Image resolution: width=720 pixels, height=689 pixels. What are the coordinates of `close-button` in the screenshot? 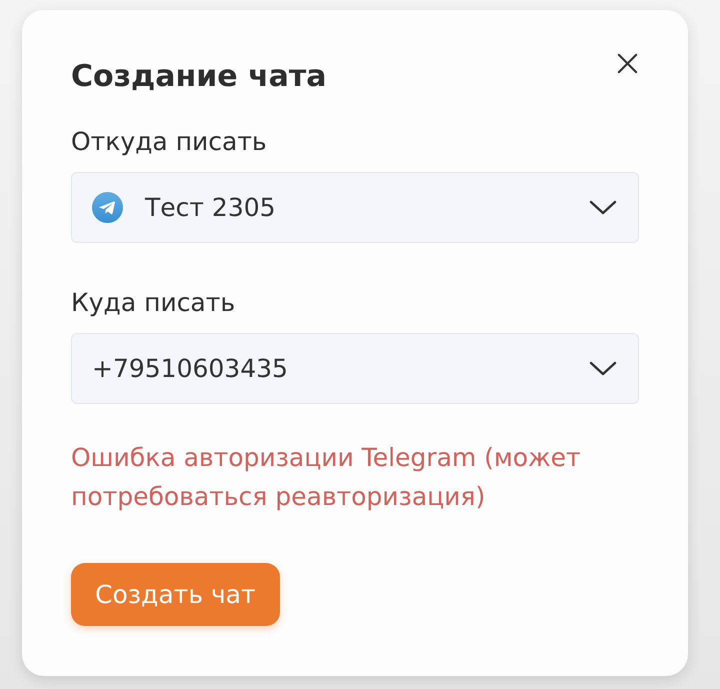 It's located at (627, 63).